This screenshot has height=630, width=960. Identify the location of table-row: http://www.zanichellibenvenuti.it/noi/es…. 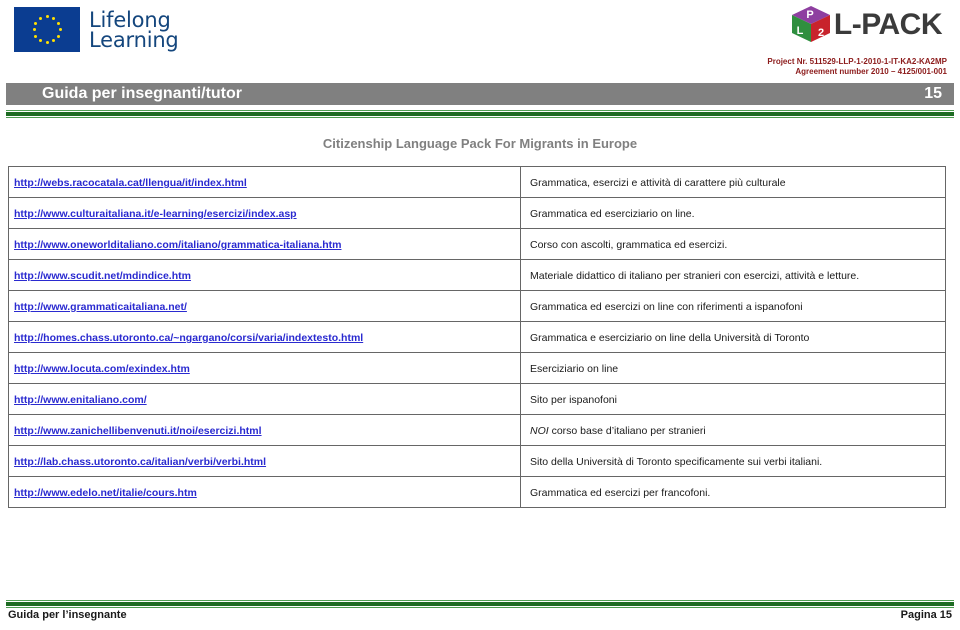
(477, 430).